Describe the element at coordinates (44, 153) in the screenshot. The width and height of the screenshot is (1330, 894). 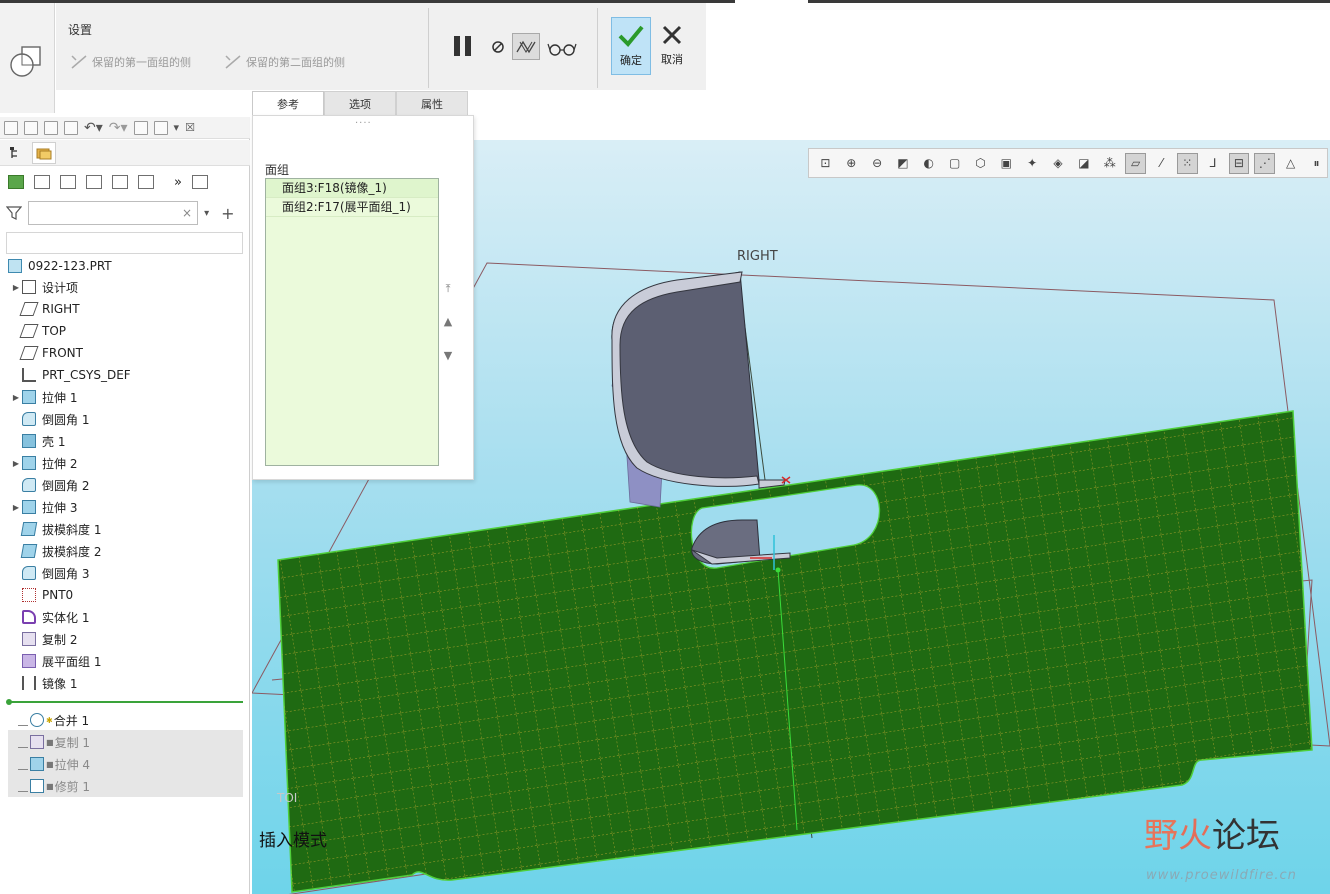
I see `folder-browser-tab` at that location.